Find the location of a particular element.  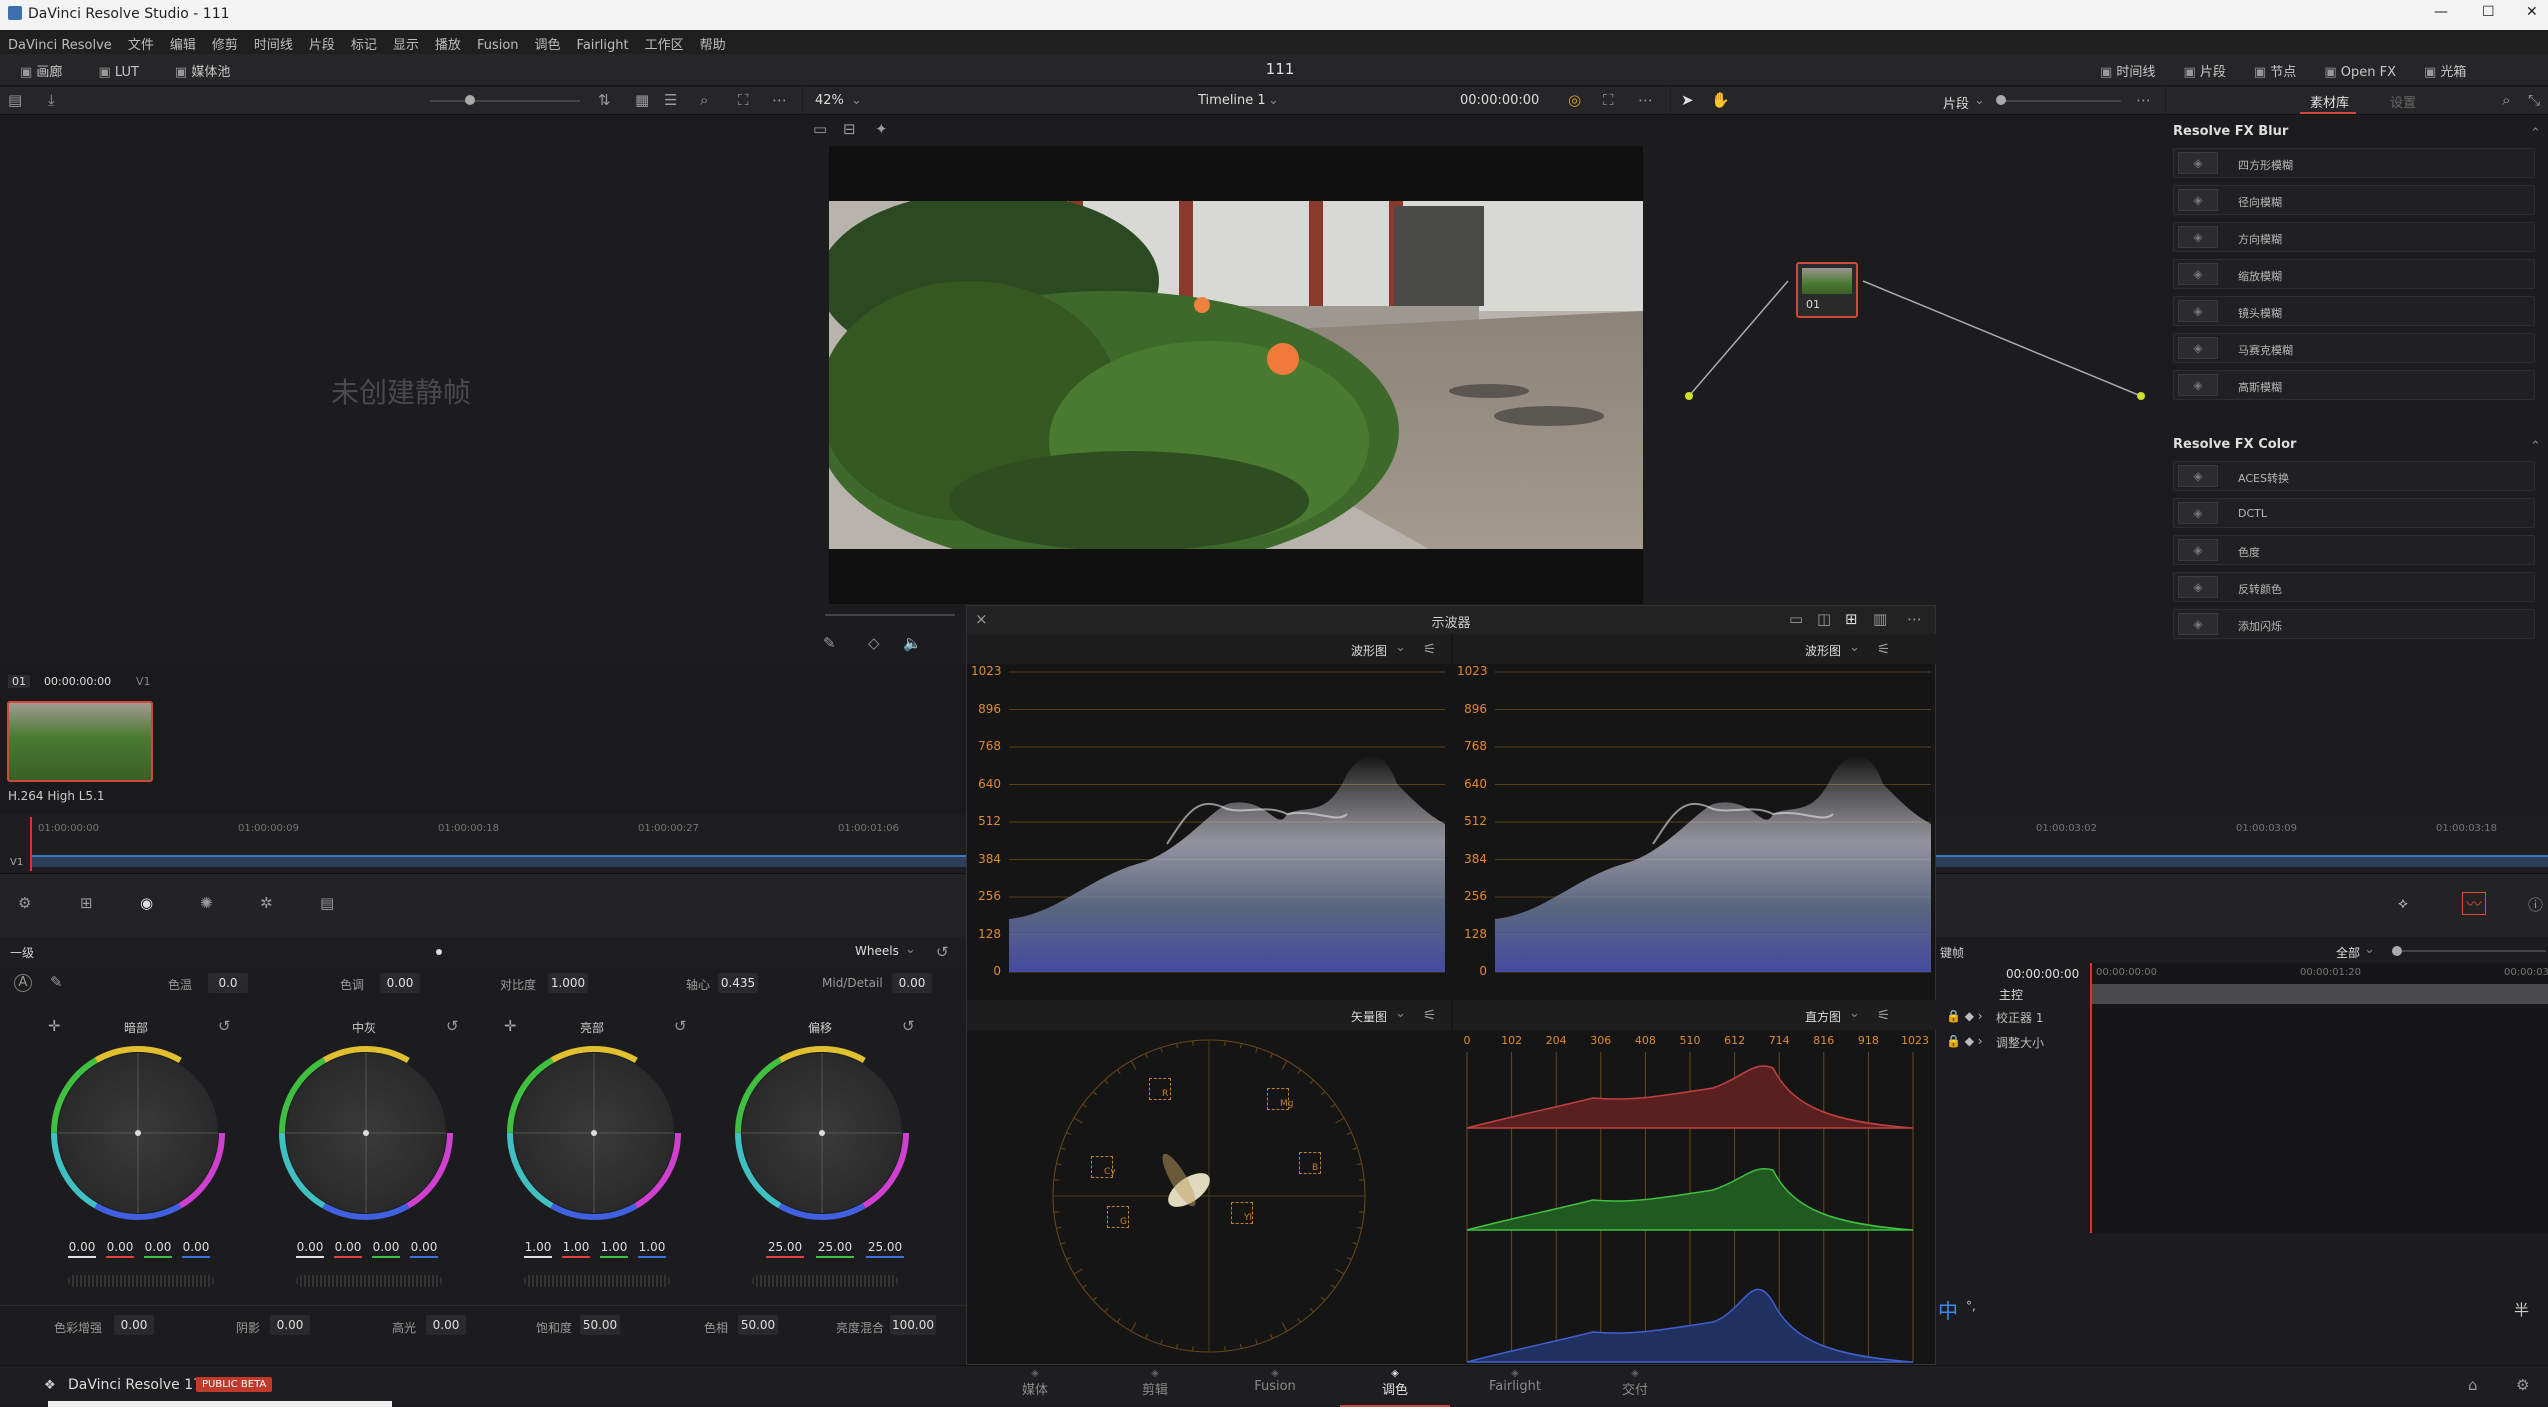

layers-icon: ◇ is located at coordinates (874, 643).